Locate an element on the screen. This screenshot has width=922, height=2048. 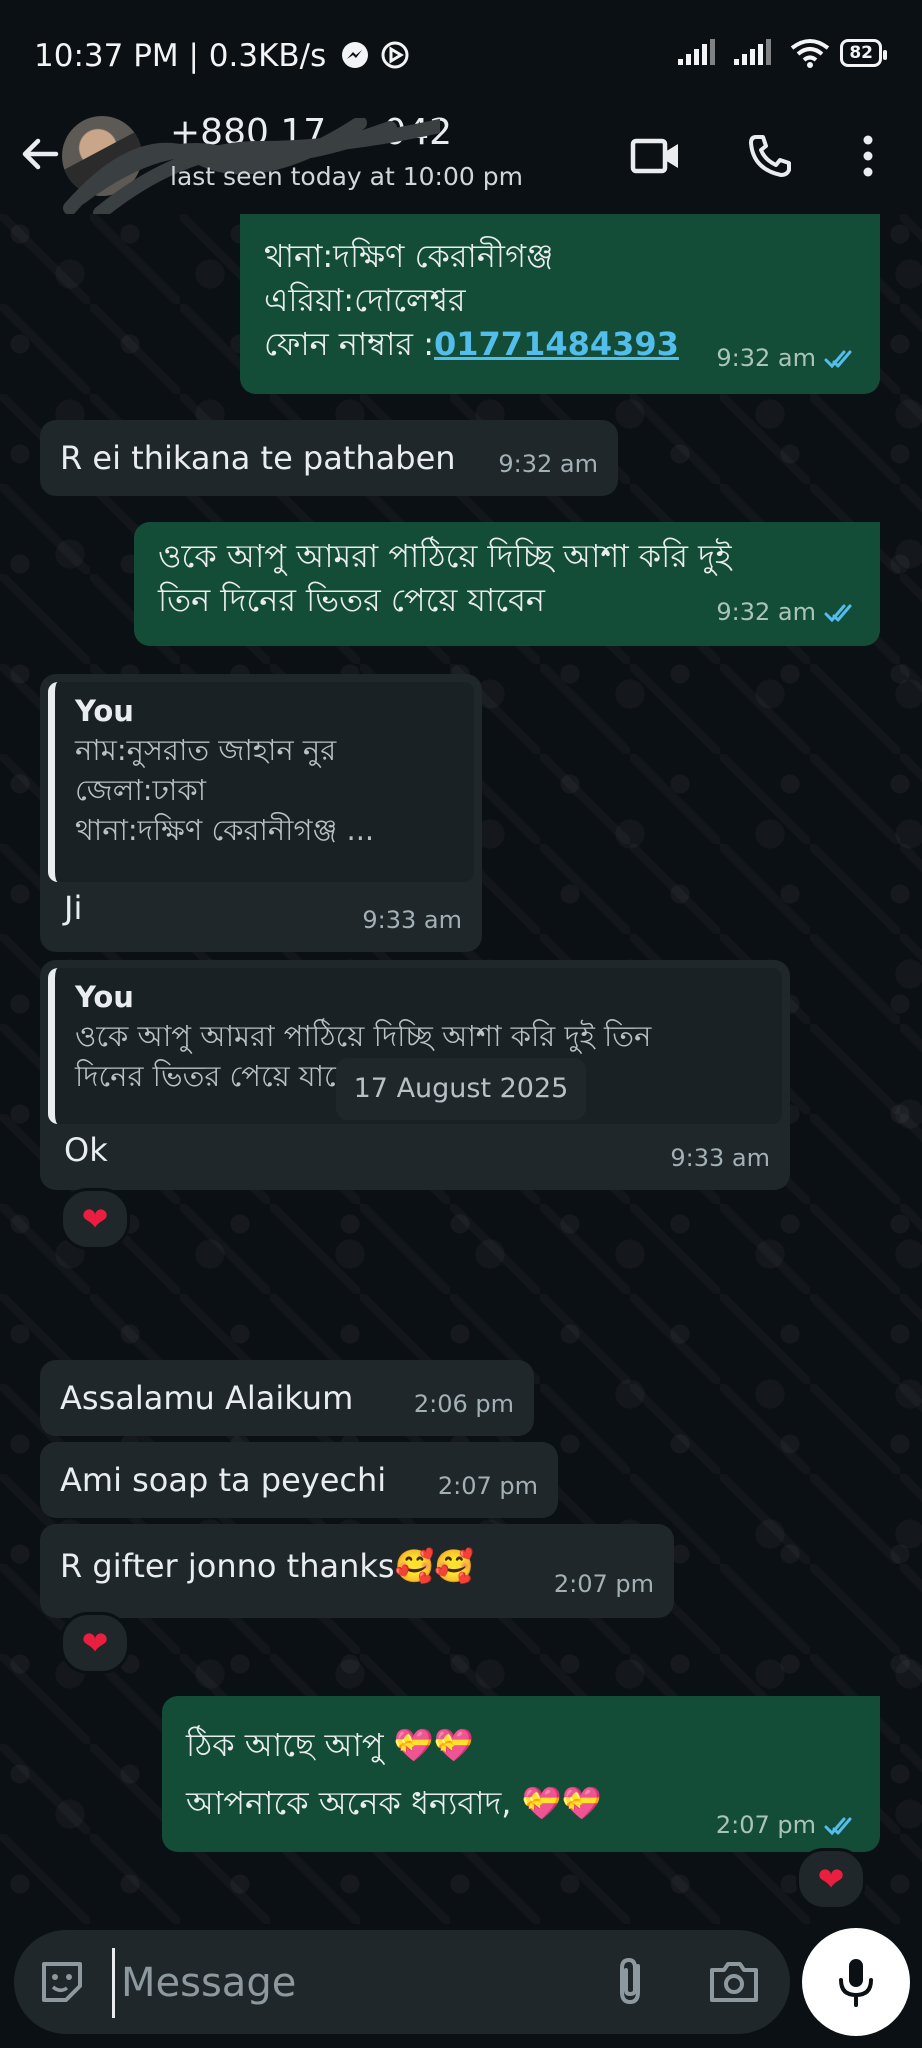
phone-label: ফোন নাম্বার : is located at coordinates (349, 344).